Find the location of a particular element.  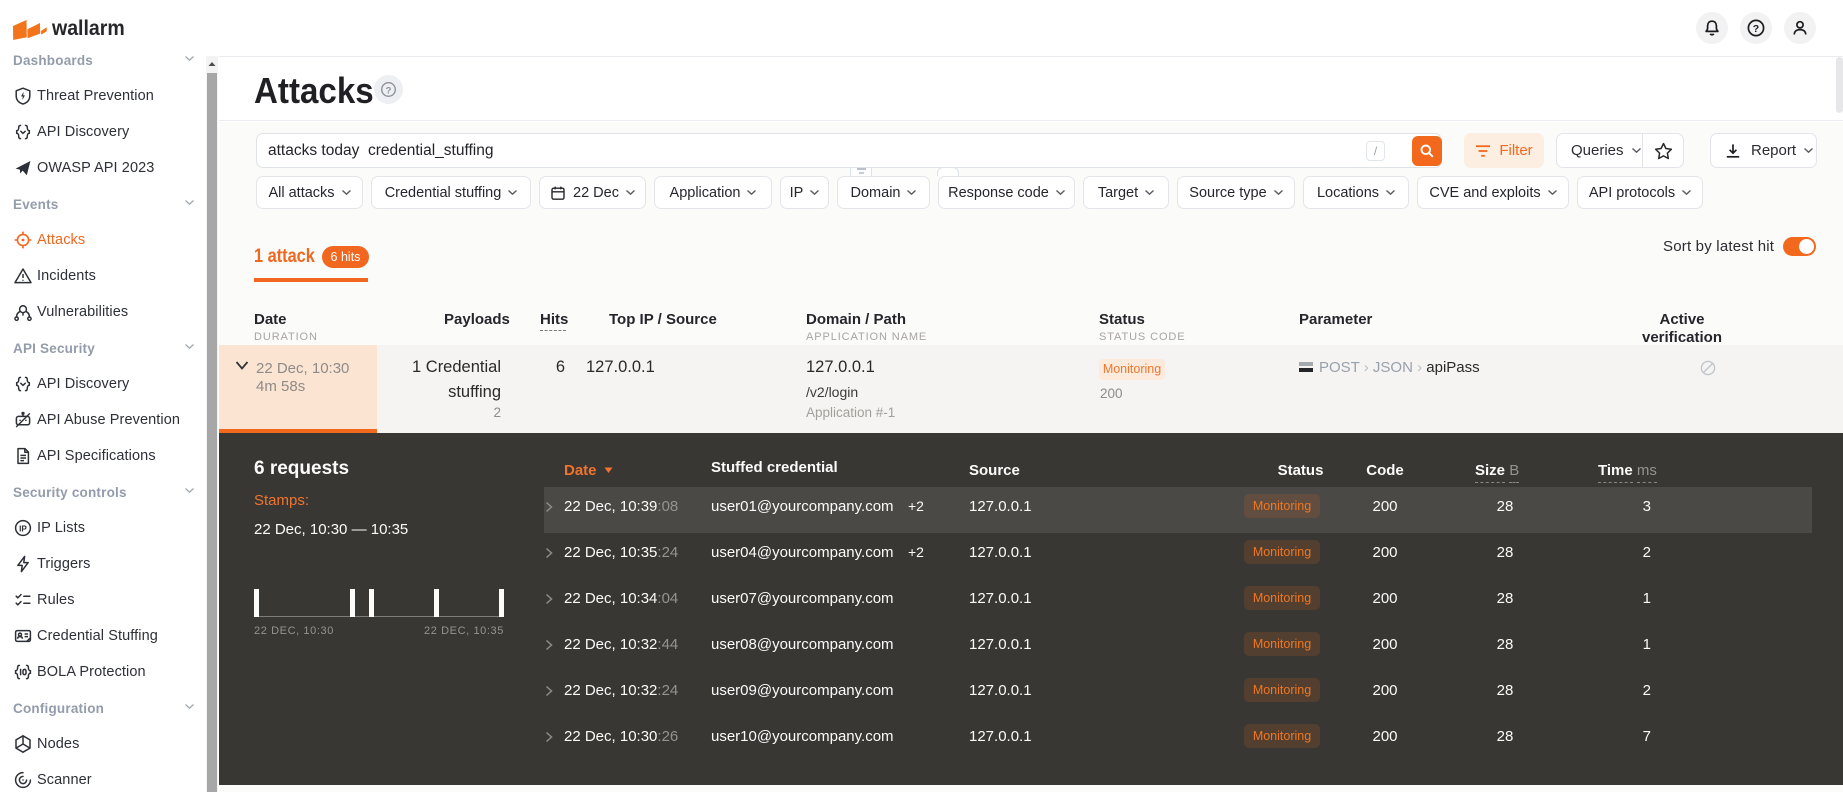

svg-text: IP is located at coordinates (23, 528).